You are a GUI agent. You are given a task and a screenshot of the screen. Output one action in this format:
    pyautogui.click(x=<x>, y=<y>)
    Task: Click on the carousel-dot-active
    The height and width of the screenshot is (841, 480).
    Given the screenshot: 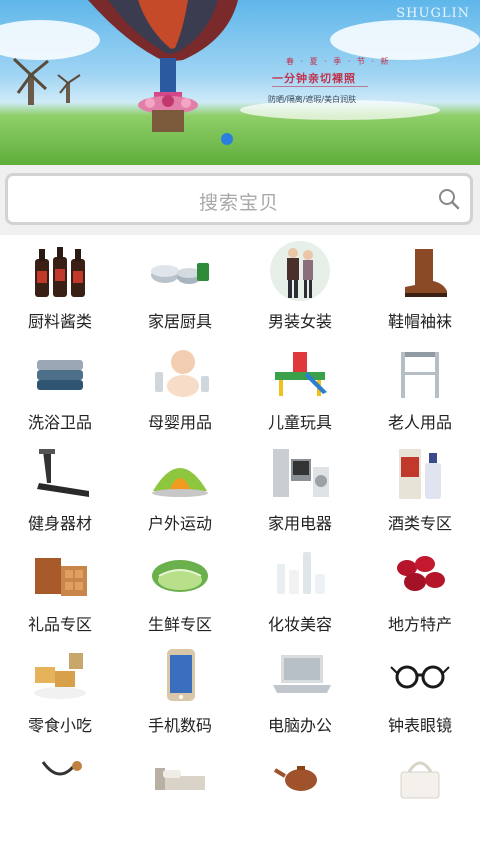 What is the action you would take?
    pyautogui.click(x=227, y=139)
    